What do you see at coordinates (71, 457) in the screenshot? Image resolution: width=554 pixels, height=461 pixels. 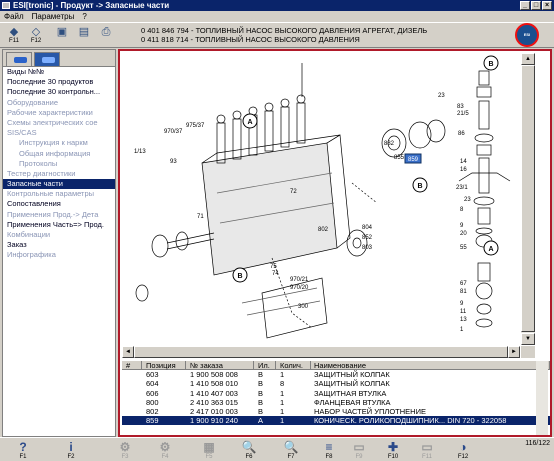 I see `function-key-label: F2` at bounding box center [71, 457].